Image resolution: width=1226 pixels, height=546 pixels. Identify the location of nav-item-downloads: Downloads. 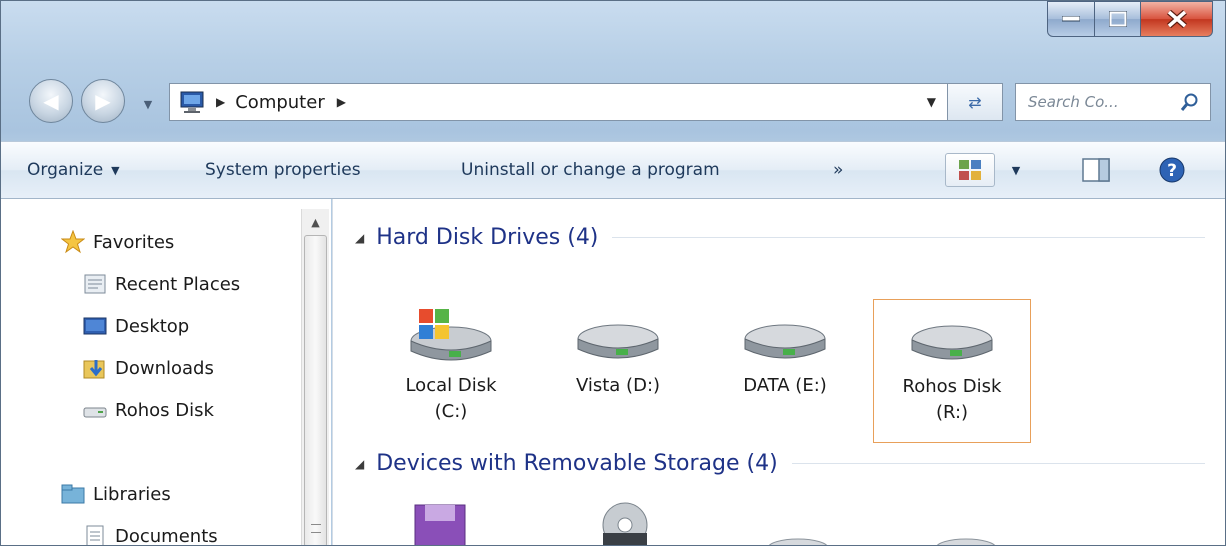
(148, 368).